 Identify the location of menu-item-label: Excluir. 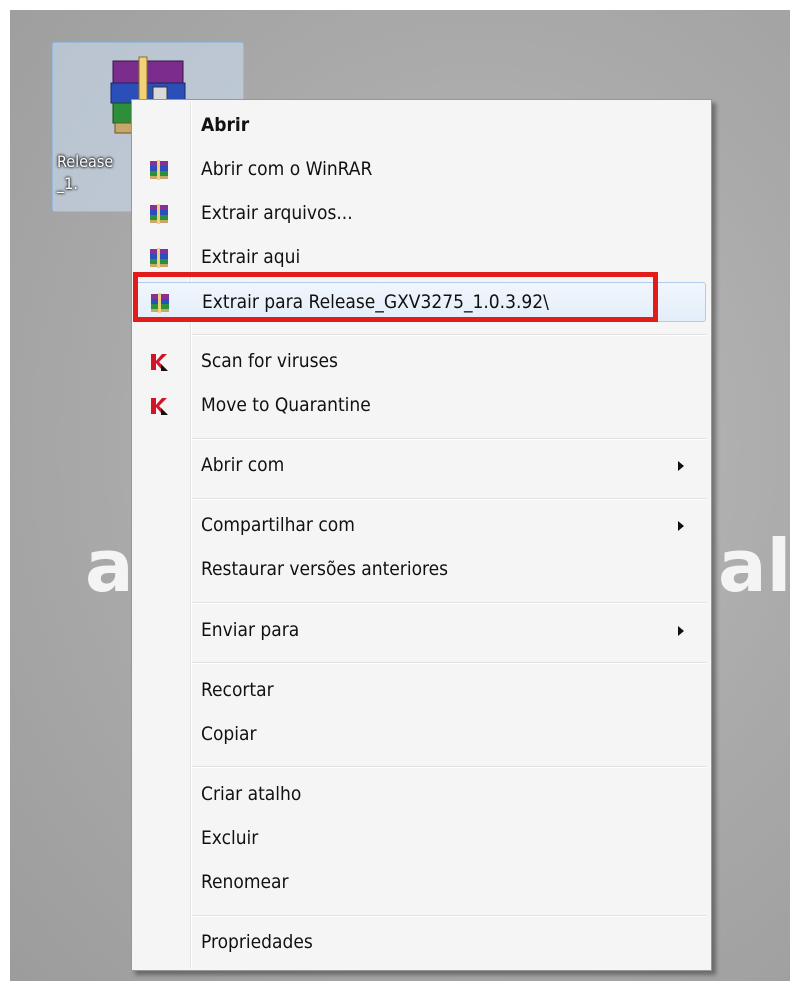
(230, 838).